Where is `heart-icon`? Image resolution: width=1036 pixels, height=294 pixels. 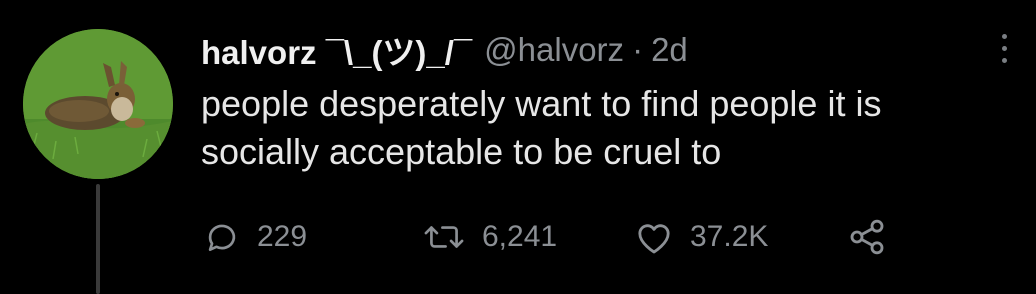
heart-icon is located at coordinates (654, 237).